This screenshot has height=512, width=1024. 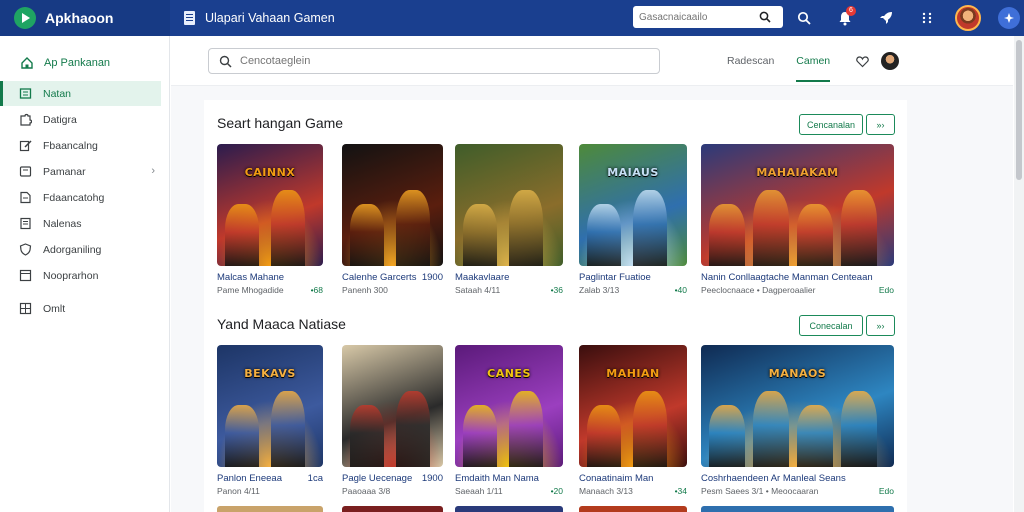 What do you see at coordinates (512, 18) in the screenshot?
I see `top-bar: Apkhaoon Ulapari Vahaan Gamen 6` at bounding box center [512, 18].